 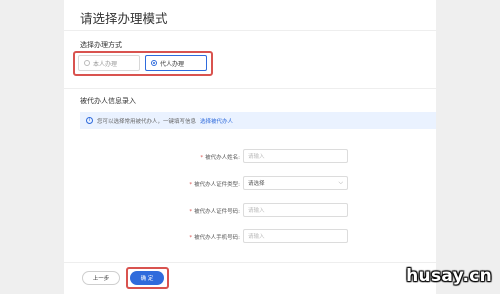 I want to click on form-label-phone: * 被代办人手机号码:, so click(x=214, y=238).